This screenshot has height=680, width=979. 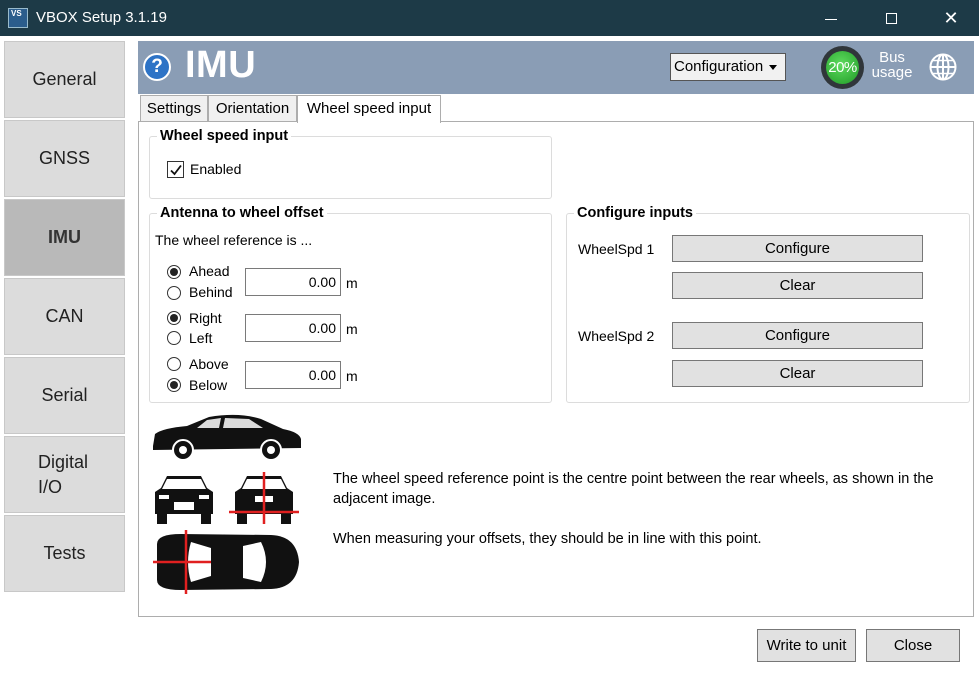 What do you see at coordinates (773, 67) in the screenshot?
I see `chevron-down-icon` at bounding box center [773, 67].